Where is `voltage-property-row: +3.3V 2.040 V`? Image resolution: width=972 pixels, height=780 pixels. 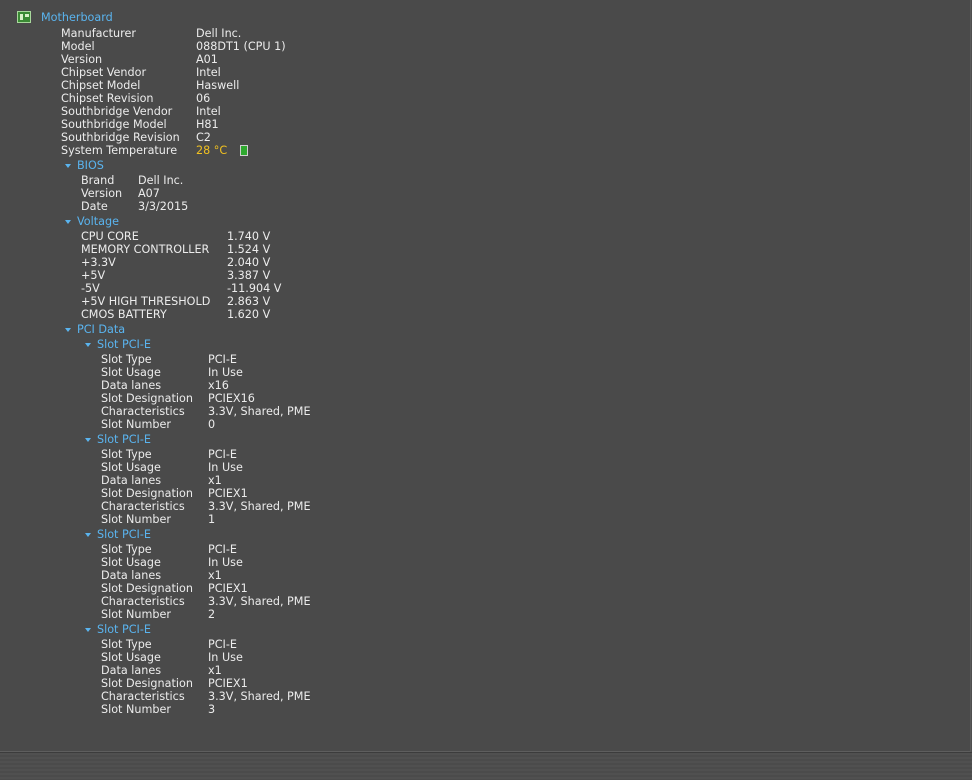
voltage-property-row: +3.3V 2.040 V is located at coordinates (300, 262).